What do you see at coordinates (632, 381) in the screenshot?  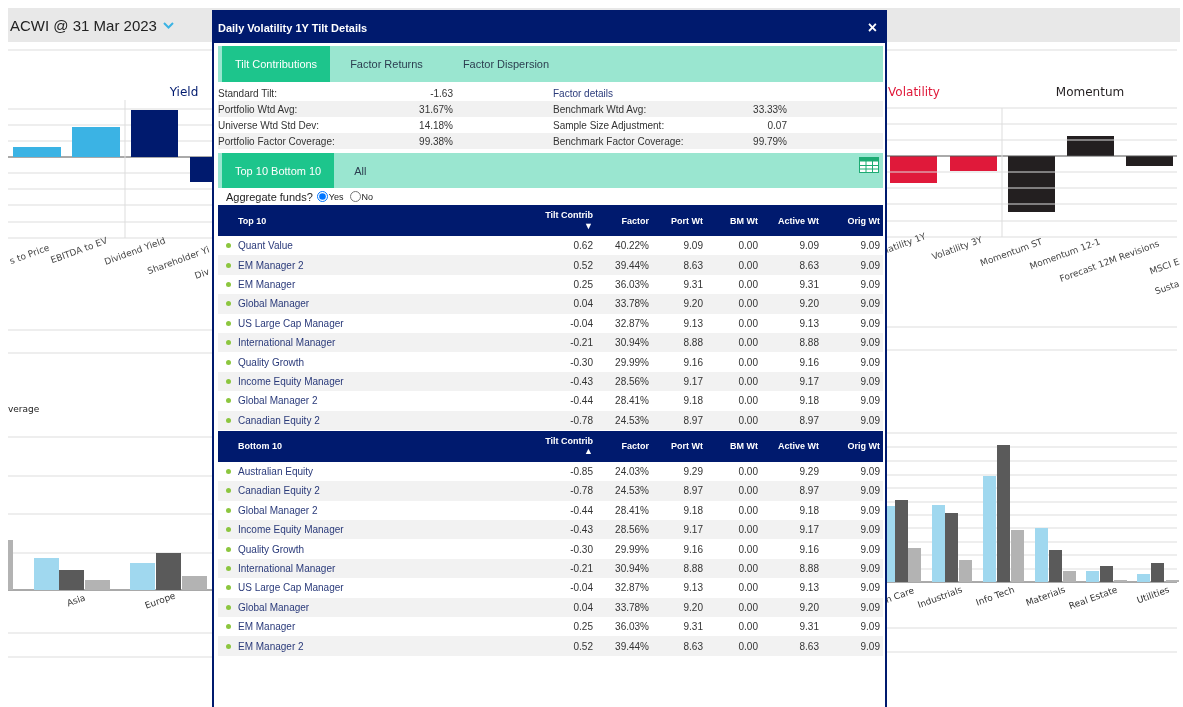 I see `table-cell-text: 28.56%` at bounding box center [632, 381].